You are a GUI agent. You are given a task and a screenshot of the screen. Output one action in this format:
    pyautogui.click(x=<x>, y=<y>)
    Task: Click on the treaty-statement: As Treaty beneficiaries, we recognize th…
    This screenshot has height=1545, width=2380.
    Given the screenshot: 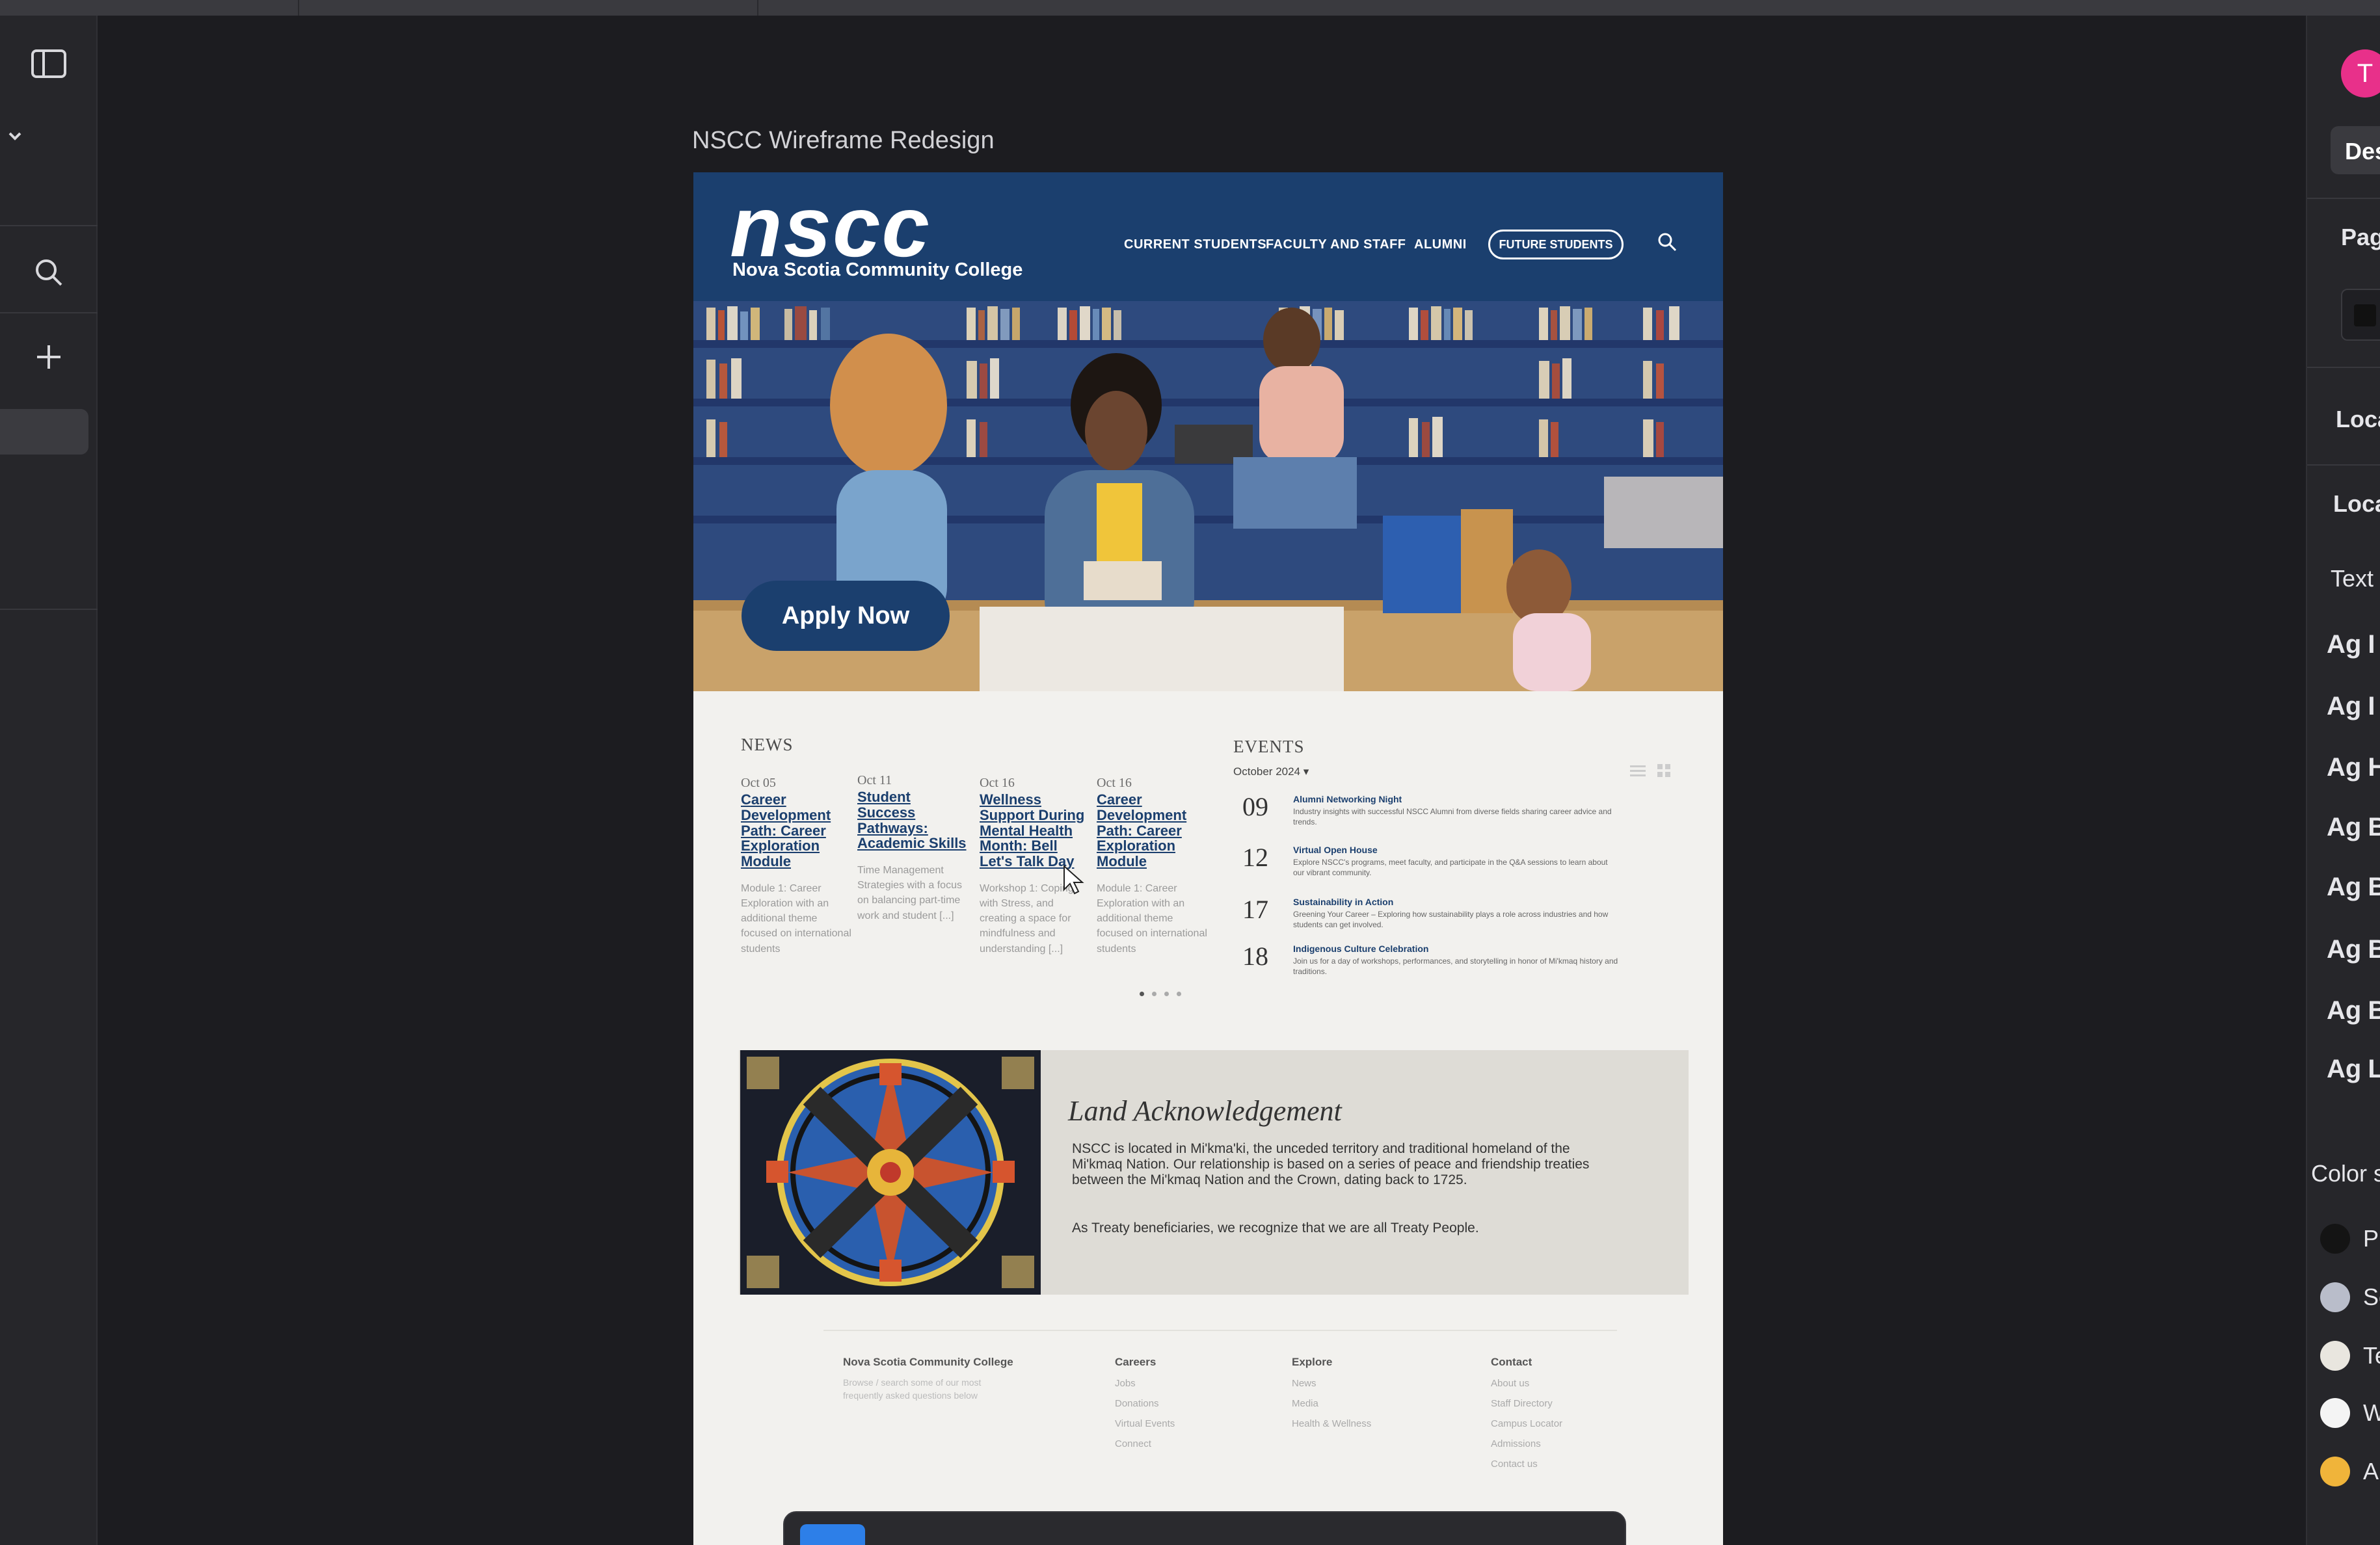 What is the action you would take?
    pyautogui.click(x=1275, y=1228)
    